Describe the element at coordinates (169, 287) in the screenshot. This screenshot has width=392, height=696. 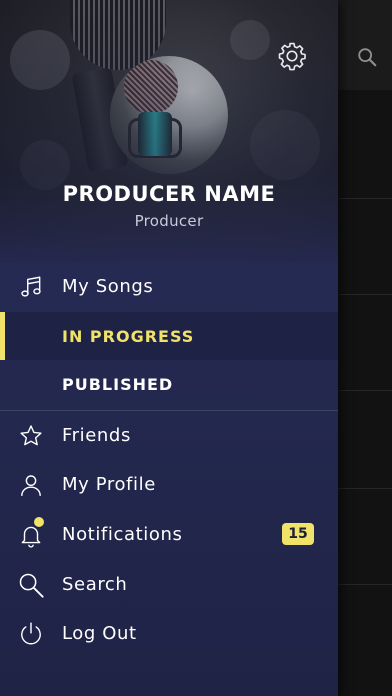
I see `menu-item-my-songs: My Songs` at that location.